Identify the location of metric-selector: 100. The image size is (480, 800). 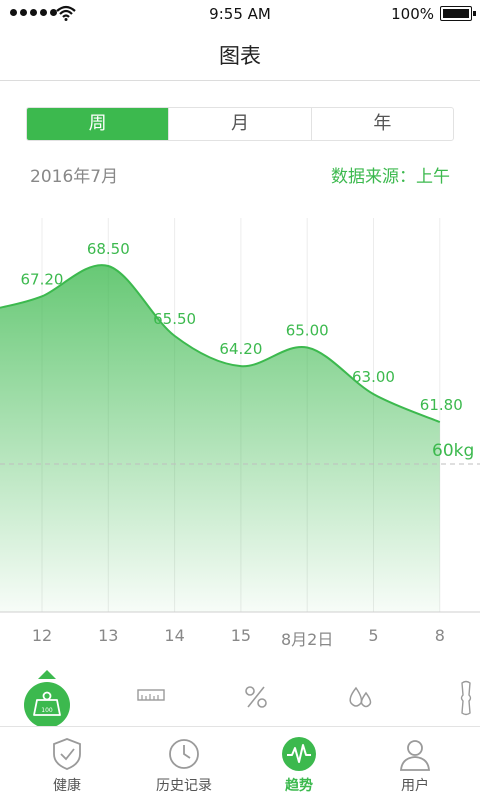
(240, 695).